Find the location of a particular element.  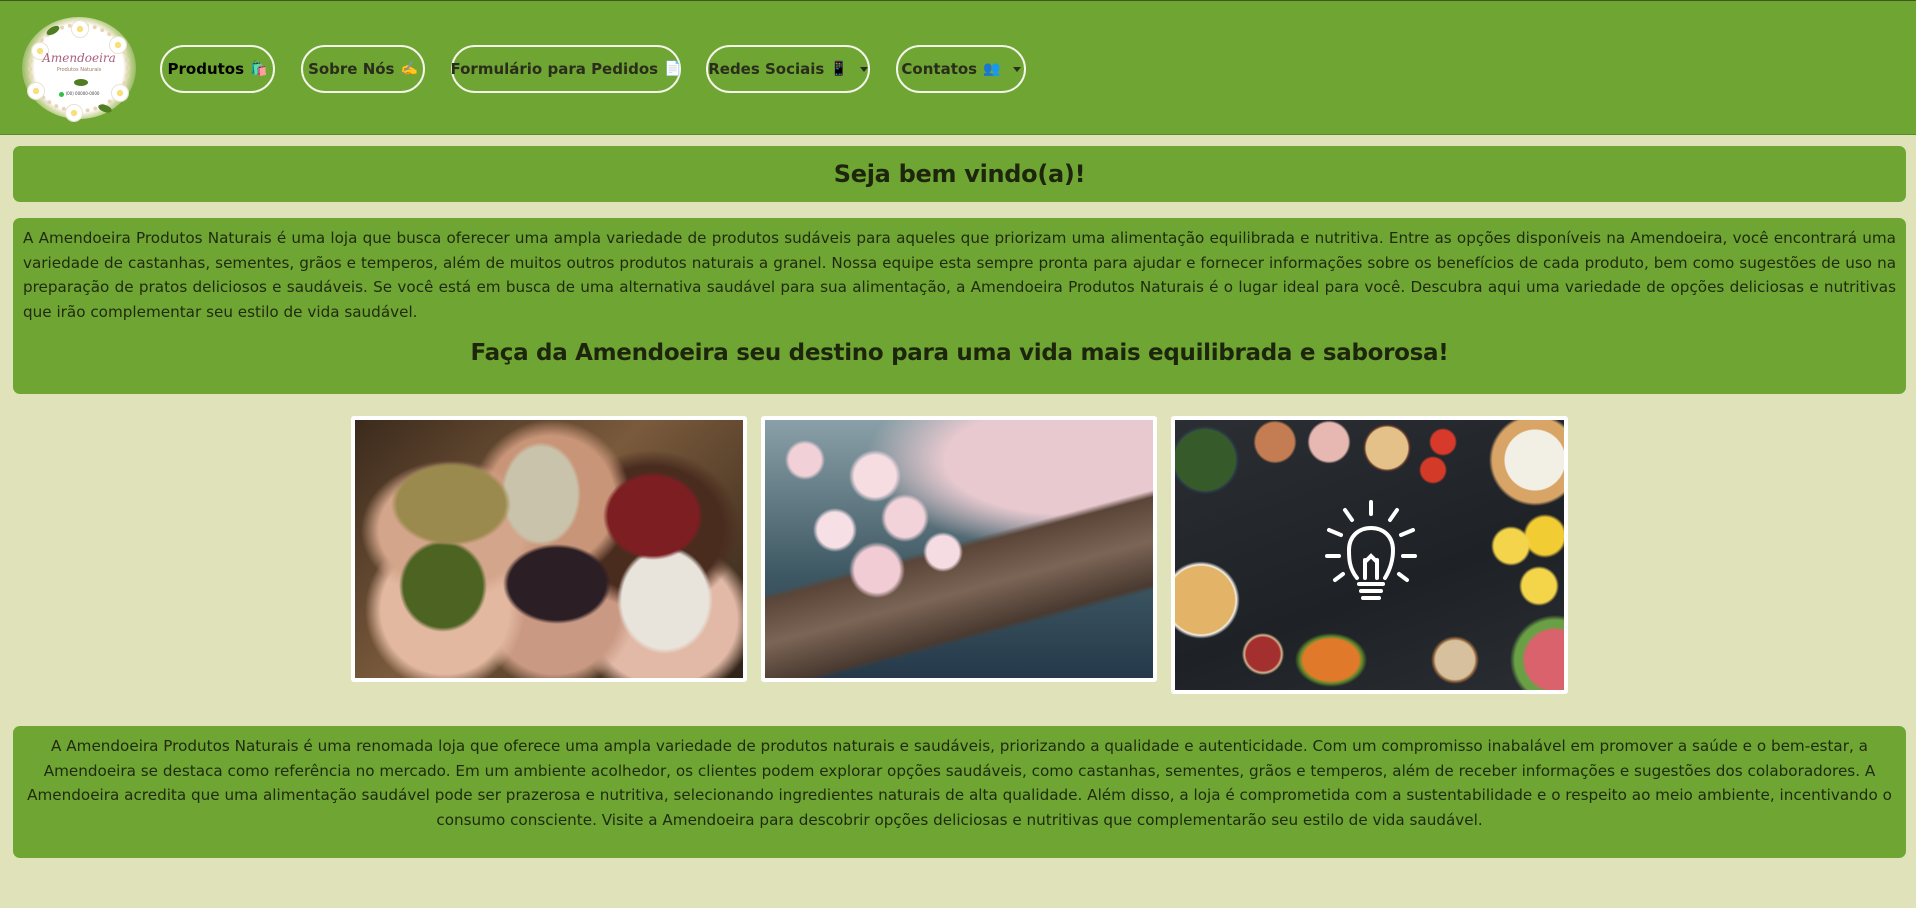

nav-contatos-dropdown: Contatos 👥 is located at coordinates (961, 69).